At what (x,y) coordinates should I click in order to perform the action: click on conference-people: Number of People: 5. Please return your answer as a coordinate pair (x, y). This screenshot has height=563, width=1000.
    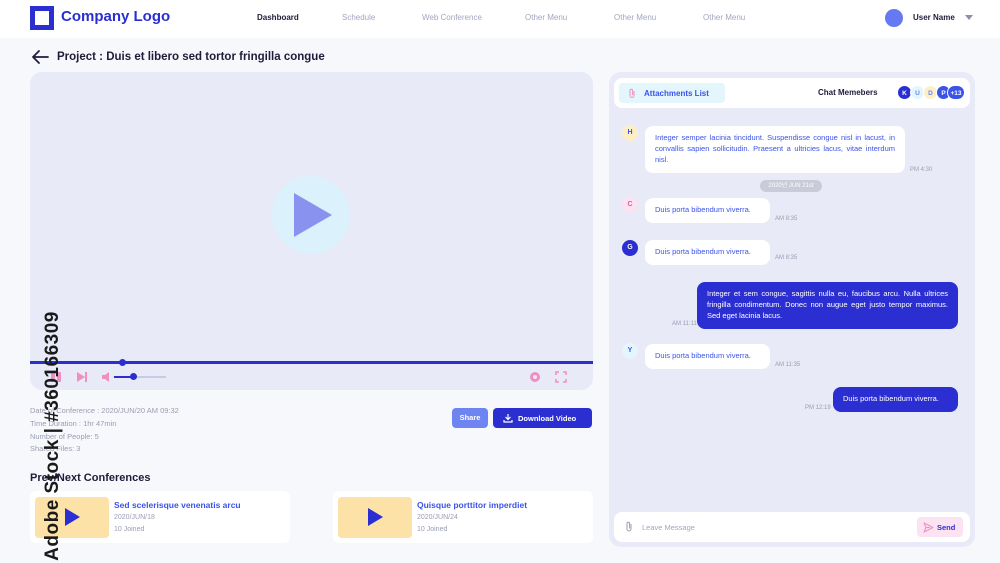
    Looking at the image, I should click on (64, 436).